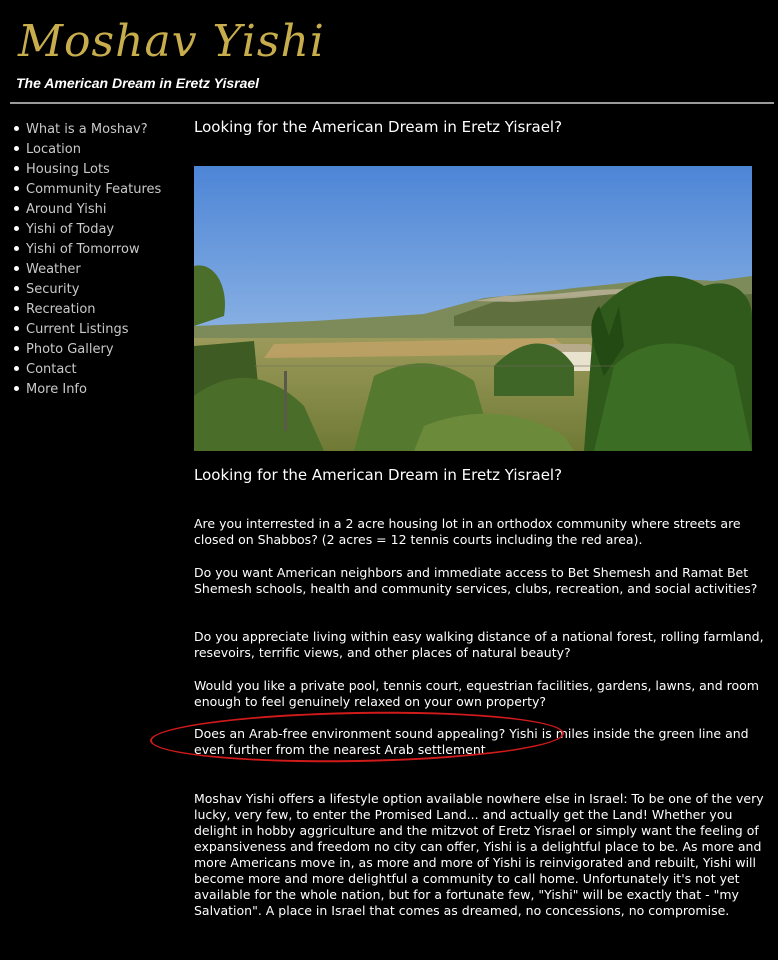  What do you see at coordinates (70, 349) in the screenshot?
I see `sidebar-link: Photo Gallery` at bounding box center [70, 349].